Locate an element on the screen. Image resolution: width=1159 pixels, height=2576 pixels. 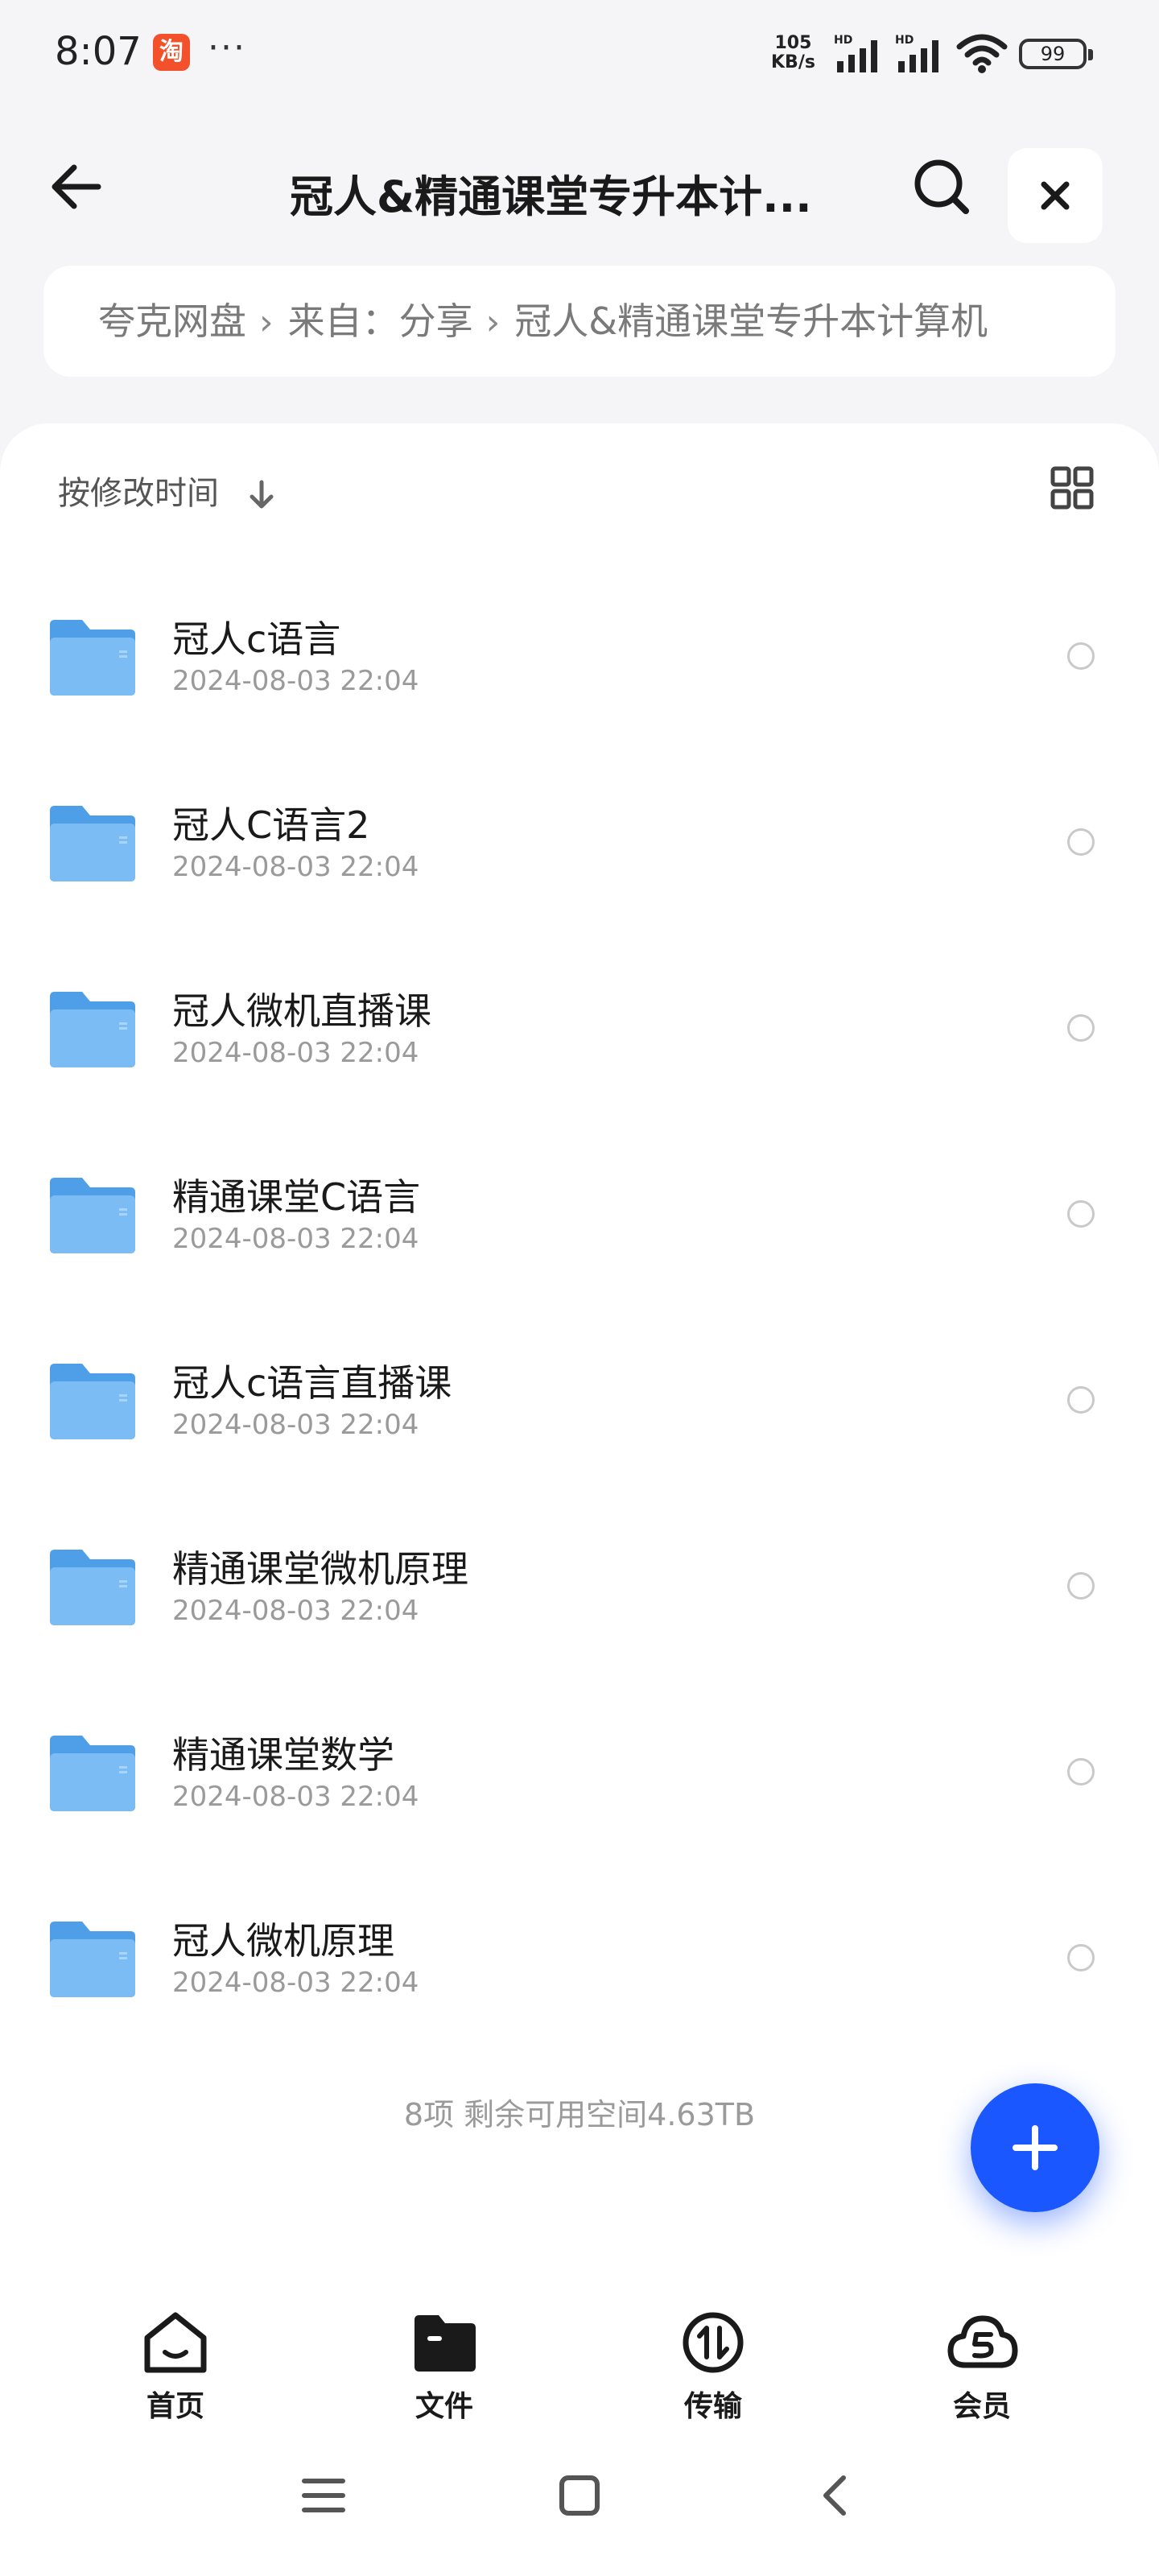
file-name: 冠人微机原理 is located at coordinates (283, 1941).